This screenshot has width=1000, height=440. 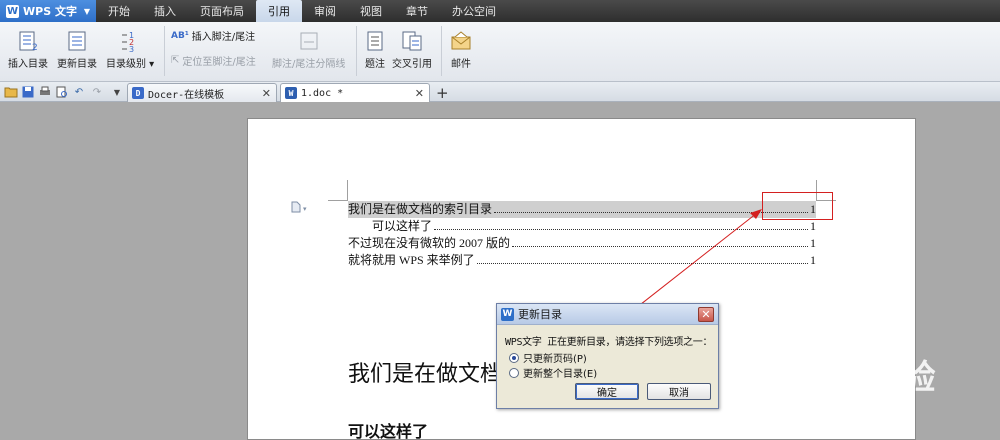 I want to click on insert-footnote-label: 插入脚注/尾注, so click(x=223, y=37).